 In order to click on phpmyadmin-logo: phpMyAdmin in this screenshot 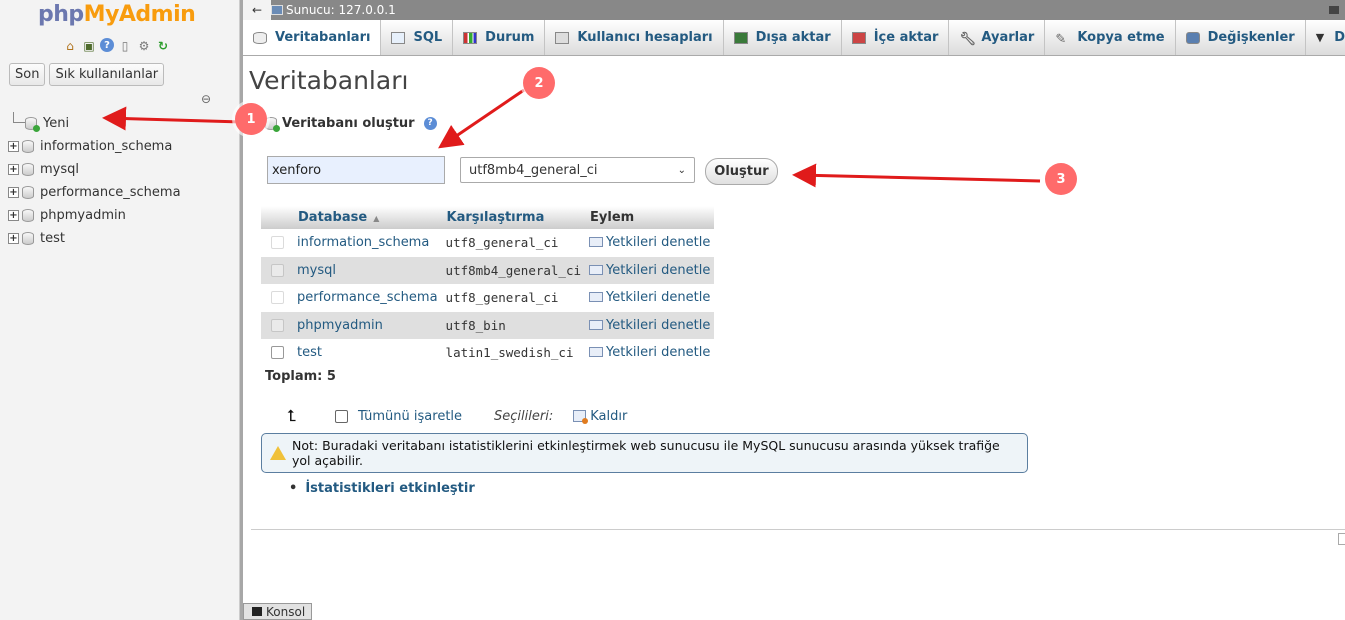, I will do `click(117, 14)`.